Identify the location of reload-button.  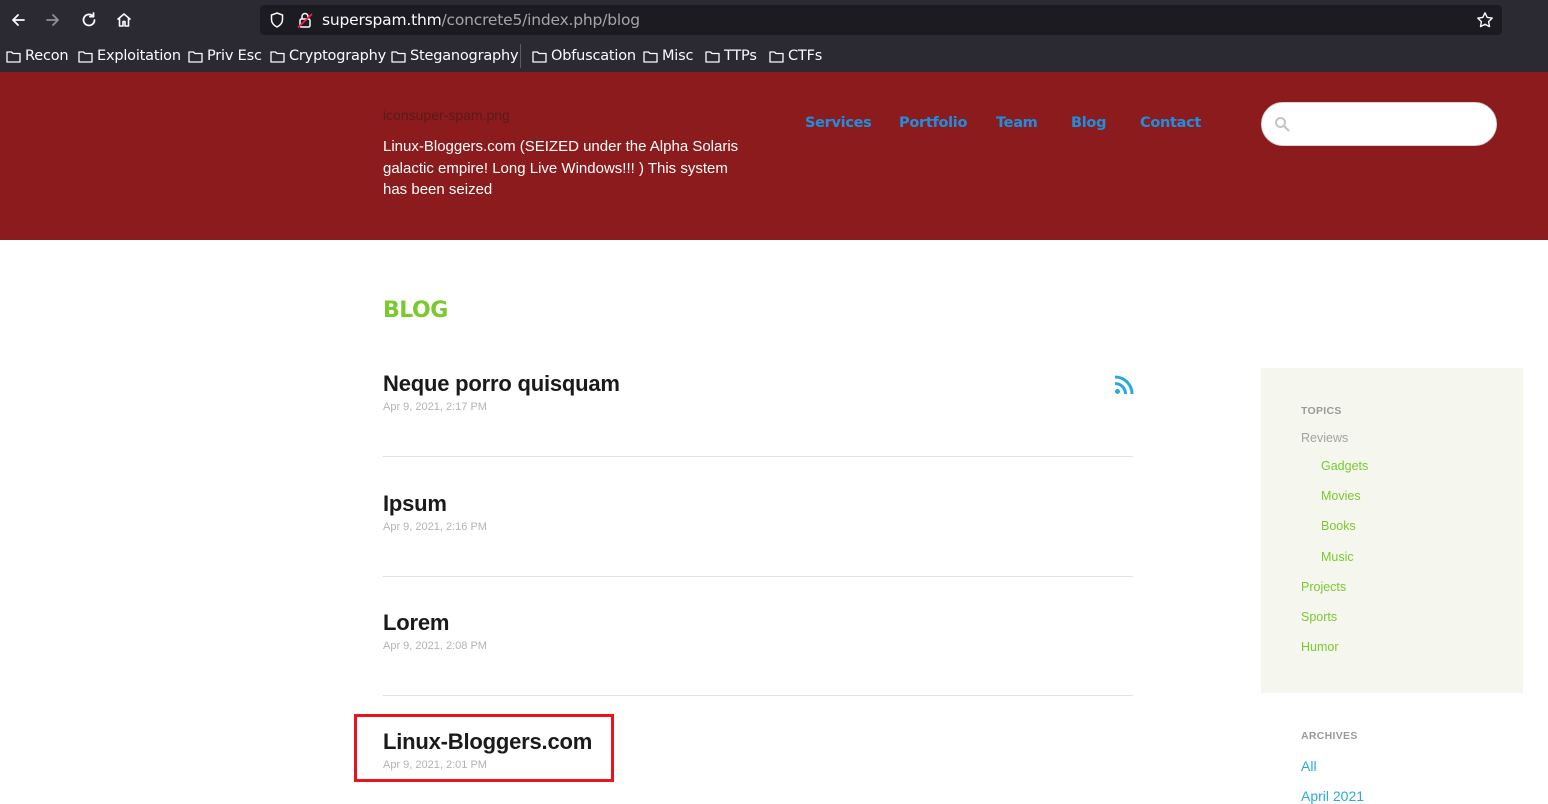
(89, 20).